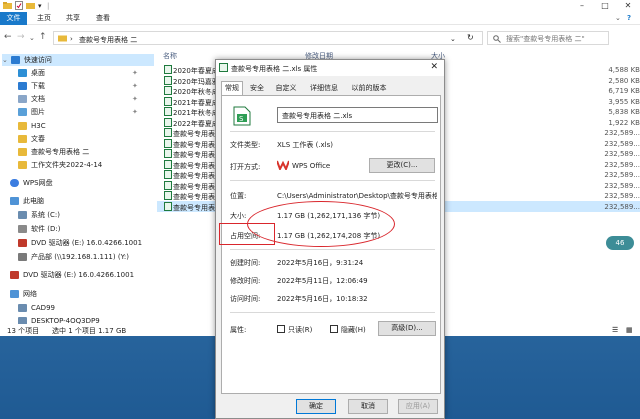  I want to click on up-icon: ↑, so click(43, 37).